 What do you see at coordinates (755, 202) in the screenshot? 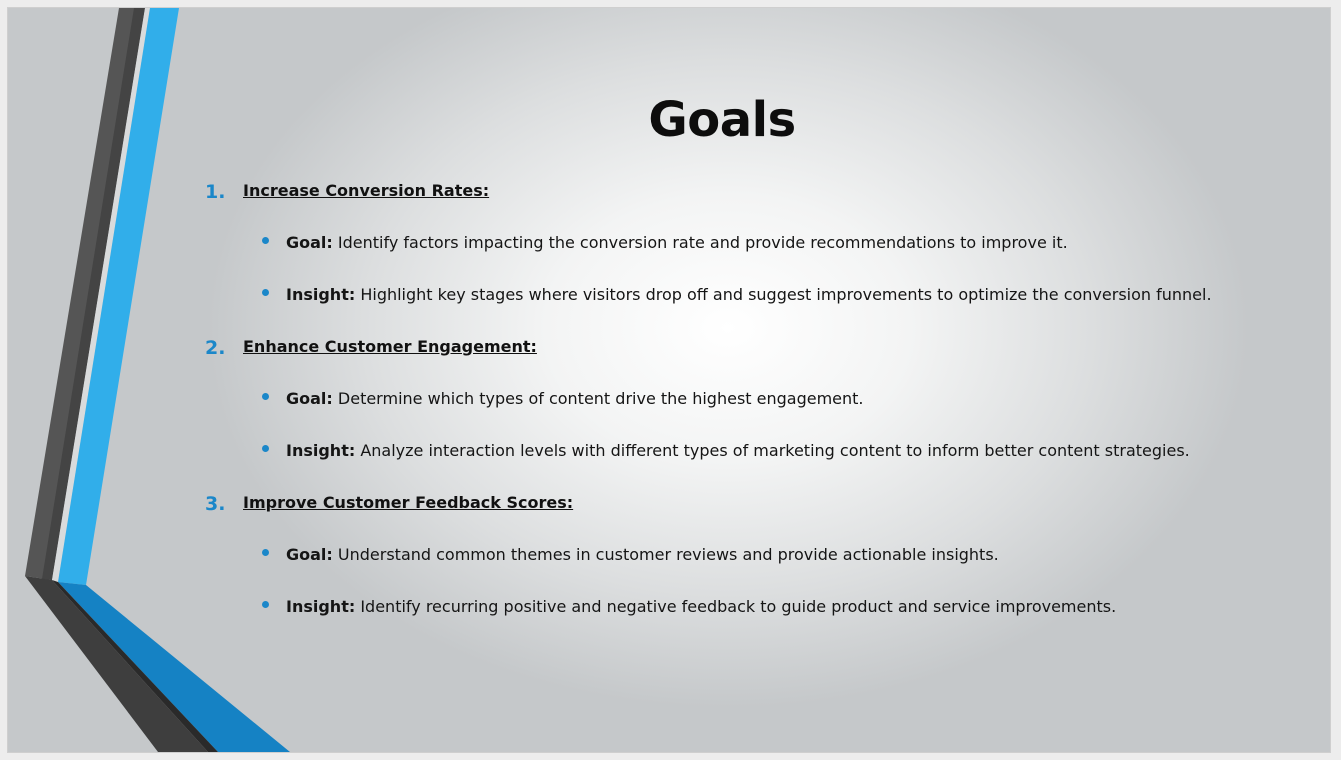
I see `section-1-heading-row: 1. Increase Conversion Rates:` at bounding box center [755, 202].